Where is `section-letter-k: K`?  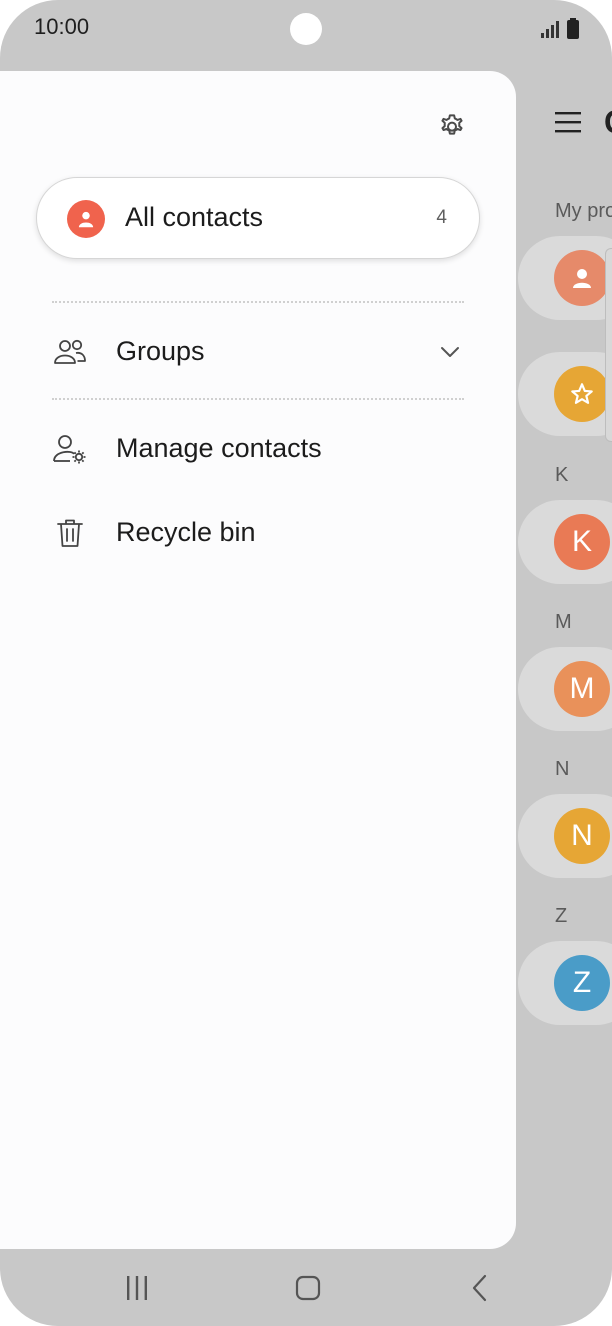 section-letter-k: K is located at coordinates (562, 475).